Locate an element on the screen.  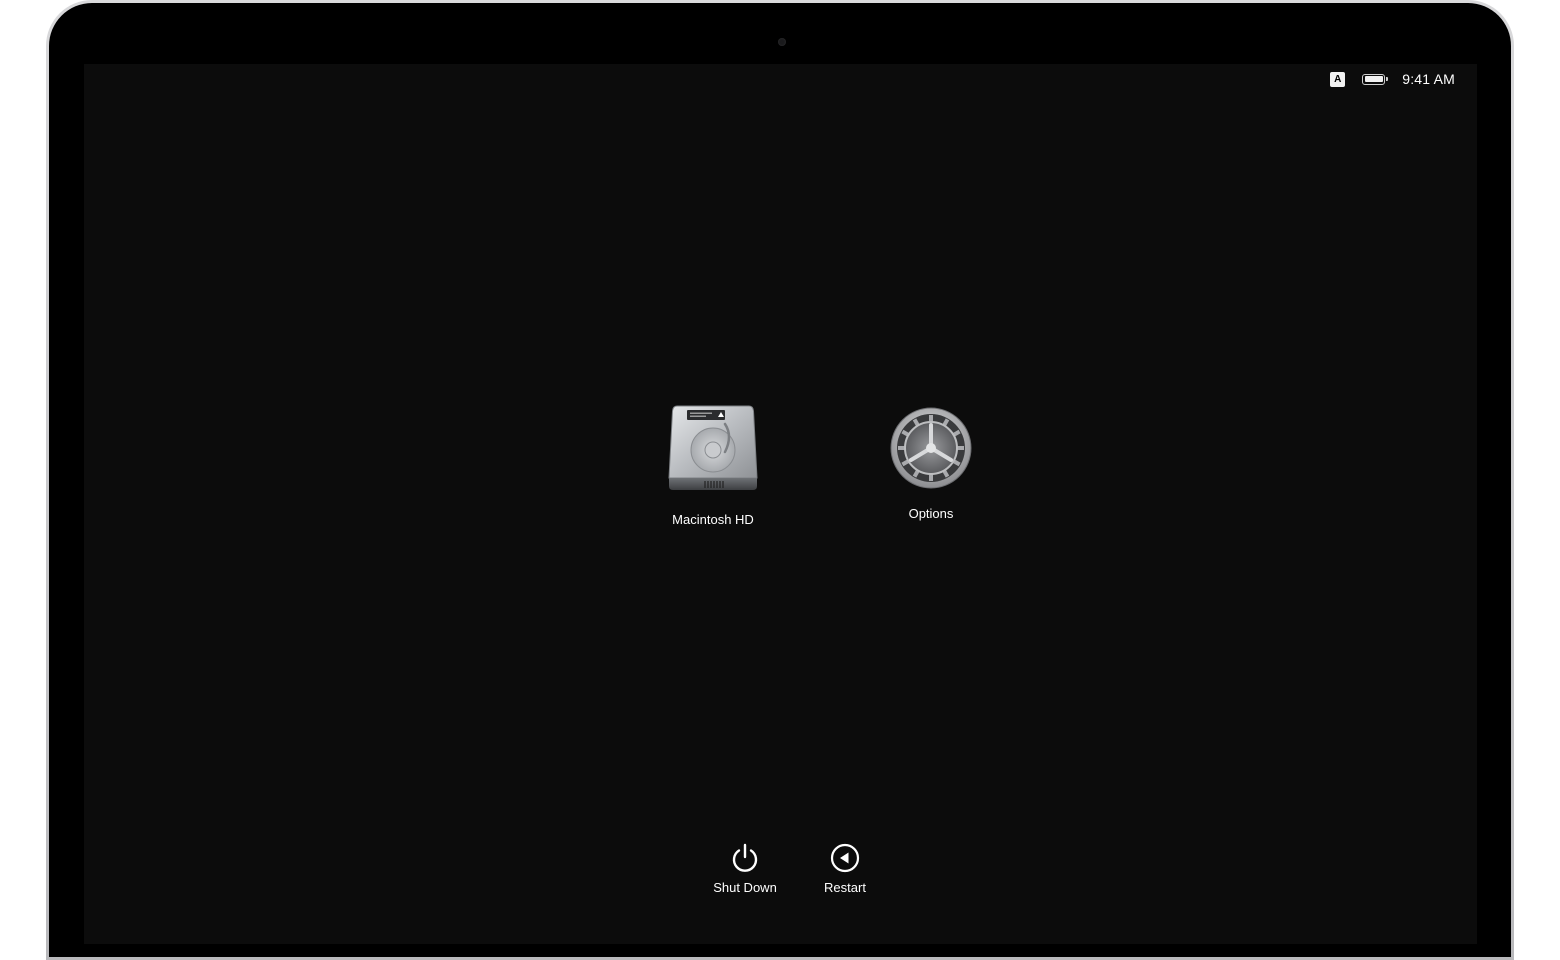
shut-down-button: Shut Down is located at coordinates (745, 868).